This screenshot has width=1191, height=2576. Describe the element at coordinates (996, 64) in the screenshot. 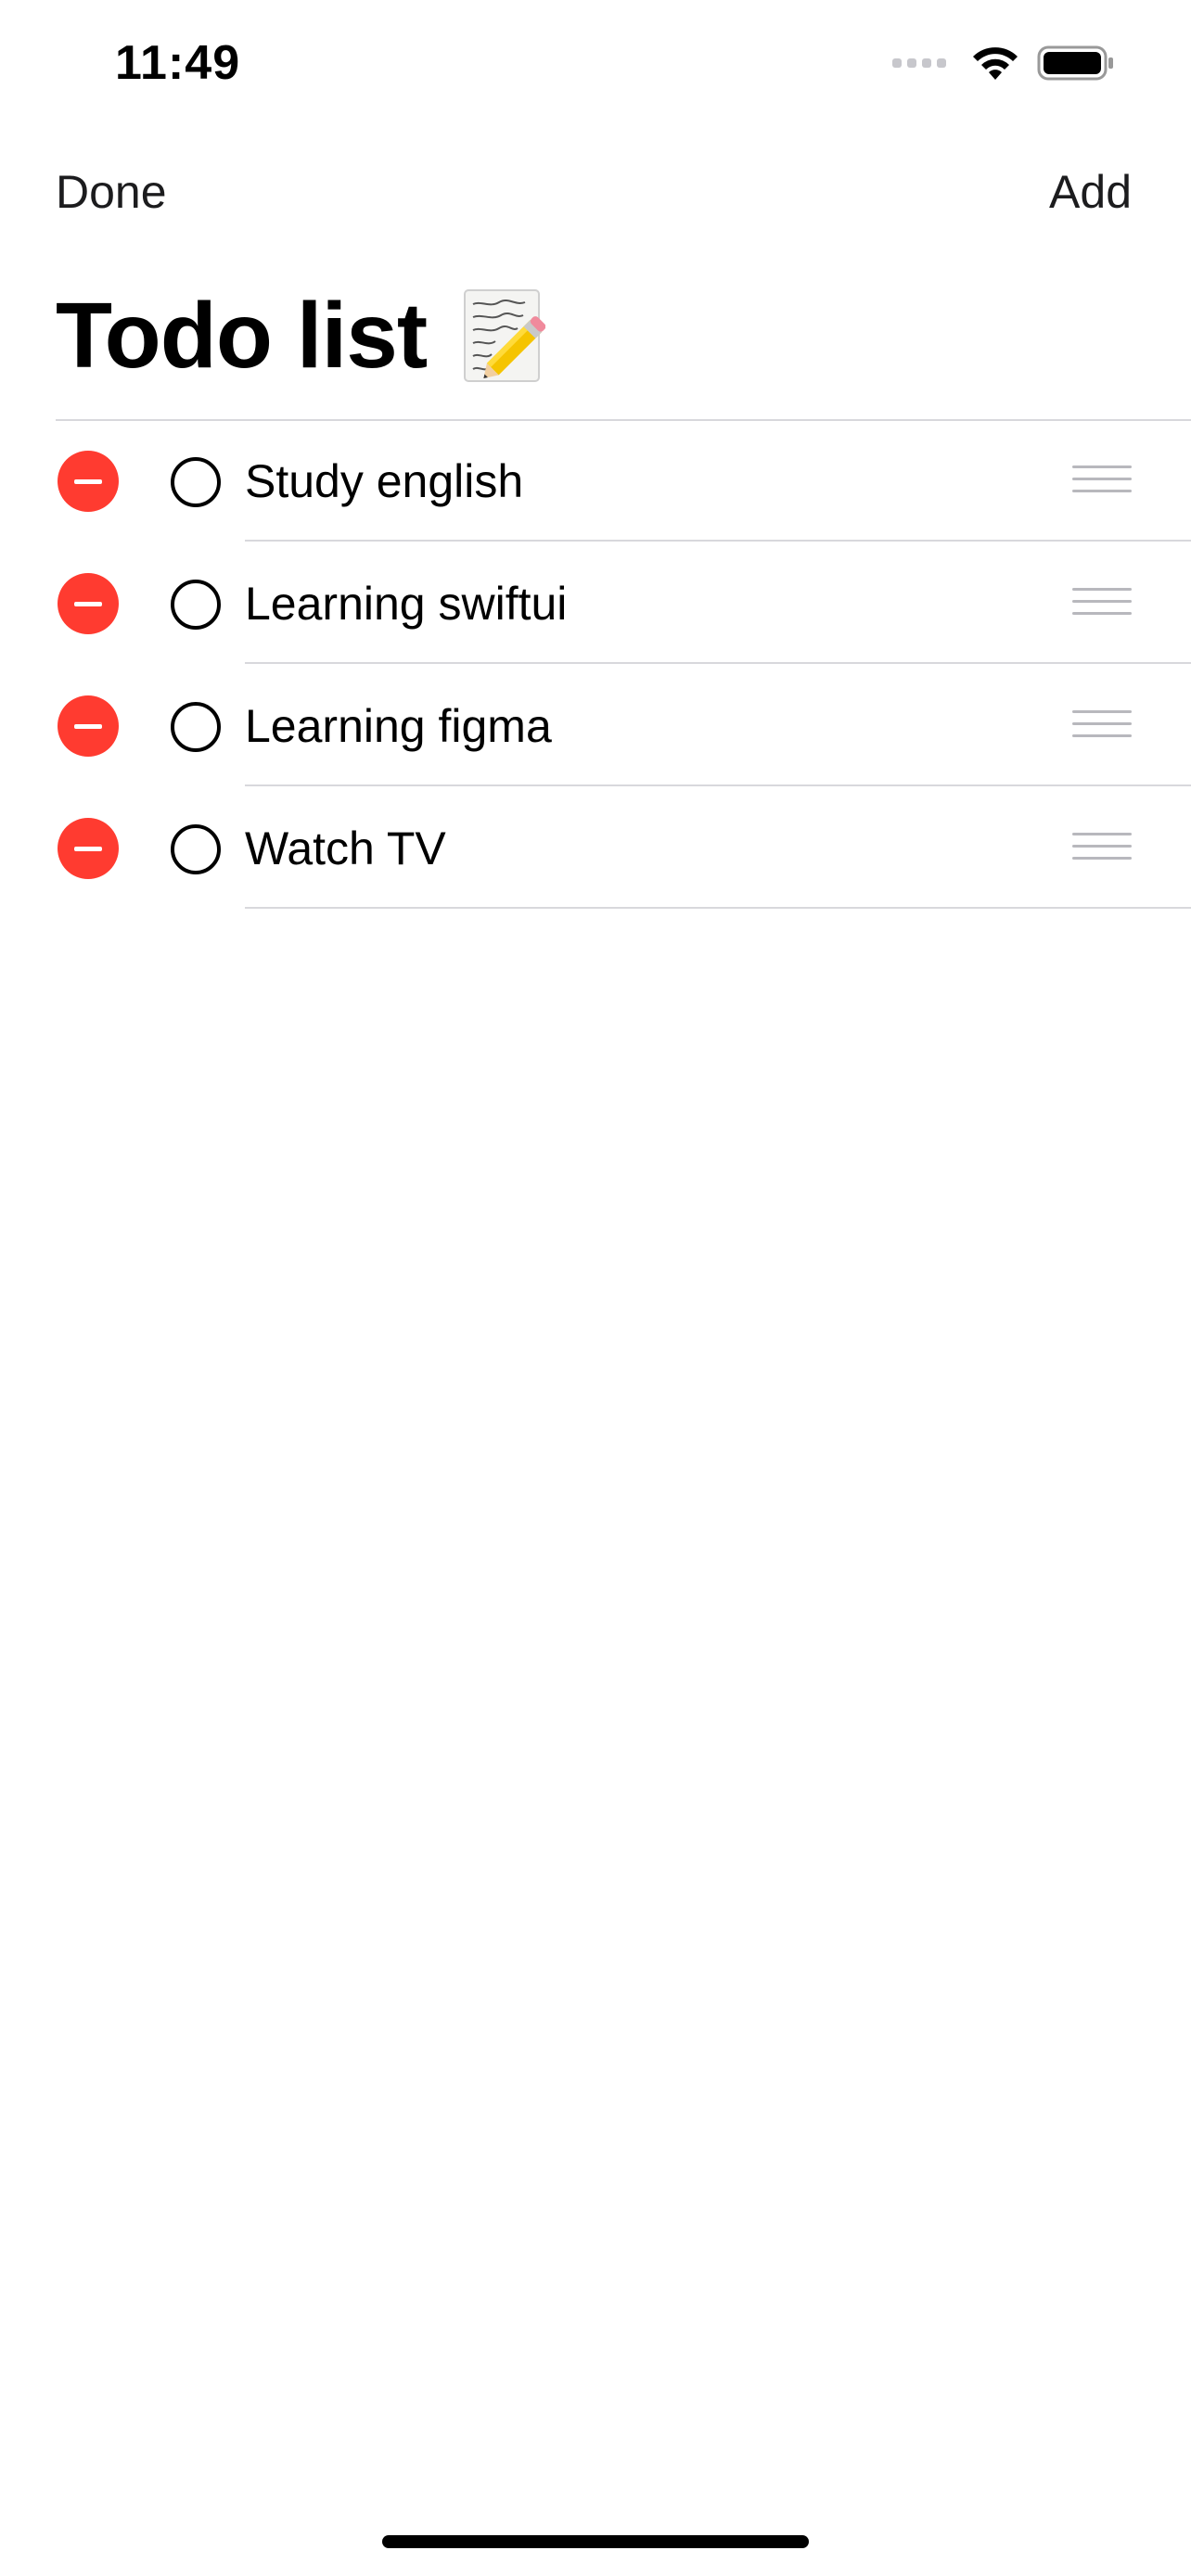

I see `wifi-icon` at that location.